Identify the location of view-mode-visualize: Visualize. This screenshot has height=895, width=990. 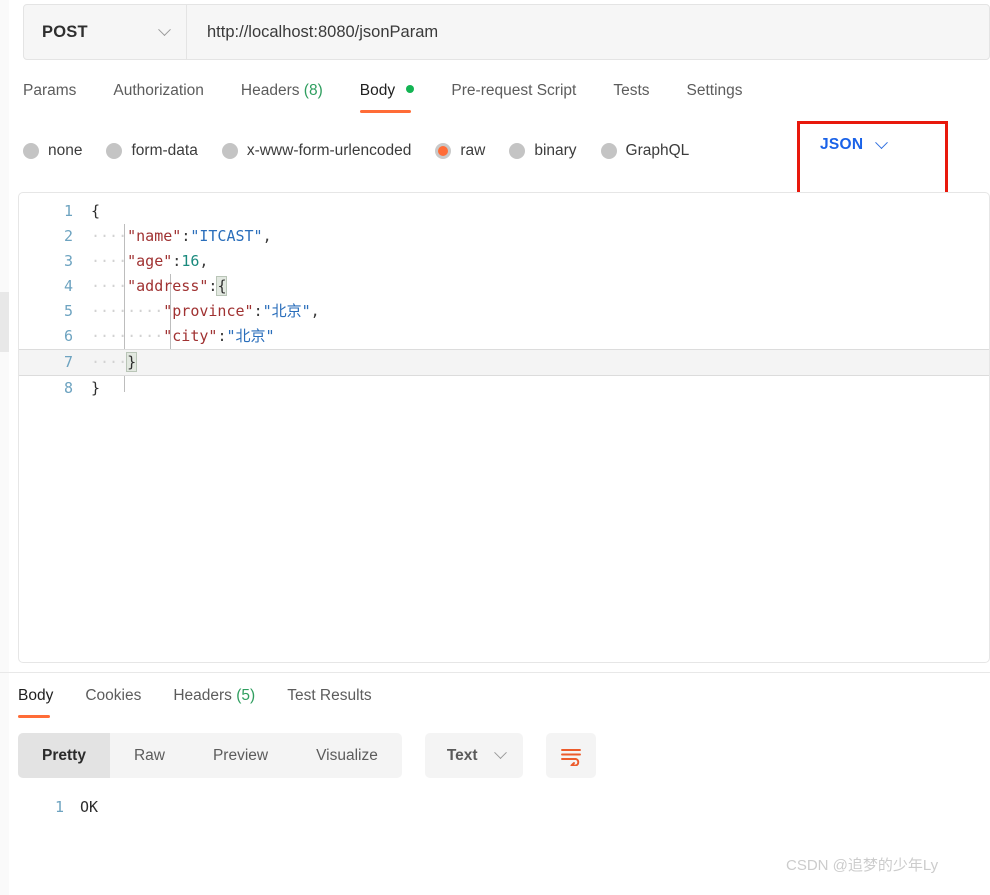
(347, 755).